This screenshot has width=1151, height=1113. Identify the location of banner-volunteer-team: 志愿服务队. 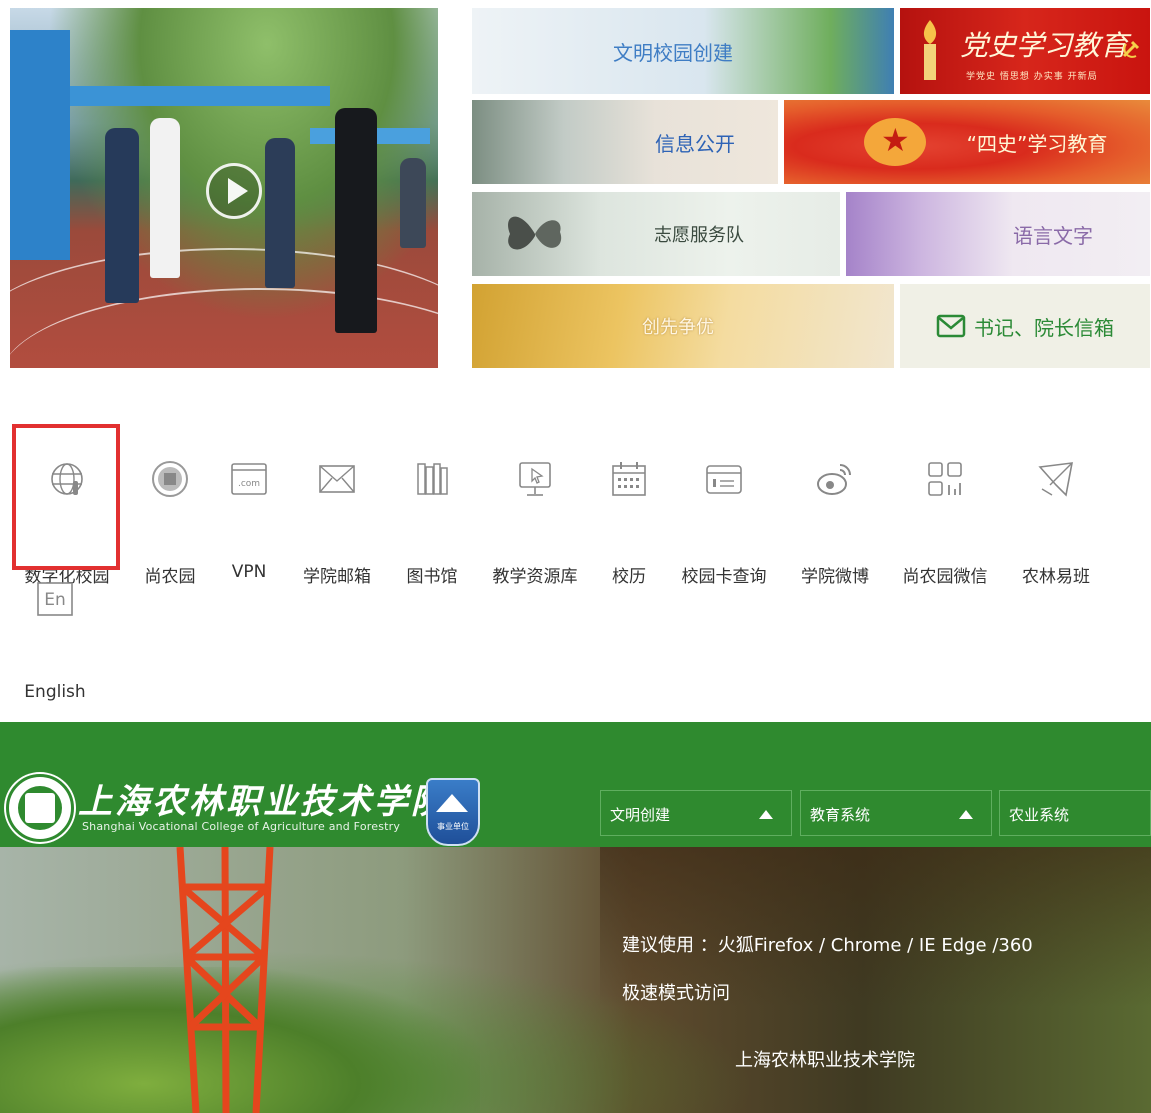
(656, 234).